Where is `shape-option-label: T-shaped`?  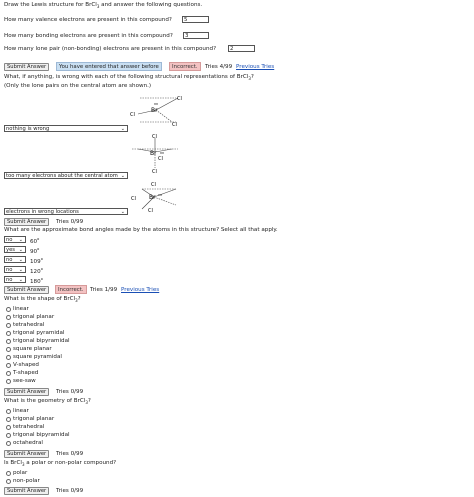
shape-option-label: T-shaped is located at coordinates (26, 373).